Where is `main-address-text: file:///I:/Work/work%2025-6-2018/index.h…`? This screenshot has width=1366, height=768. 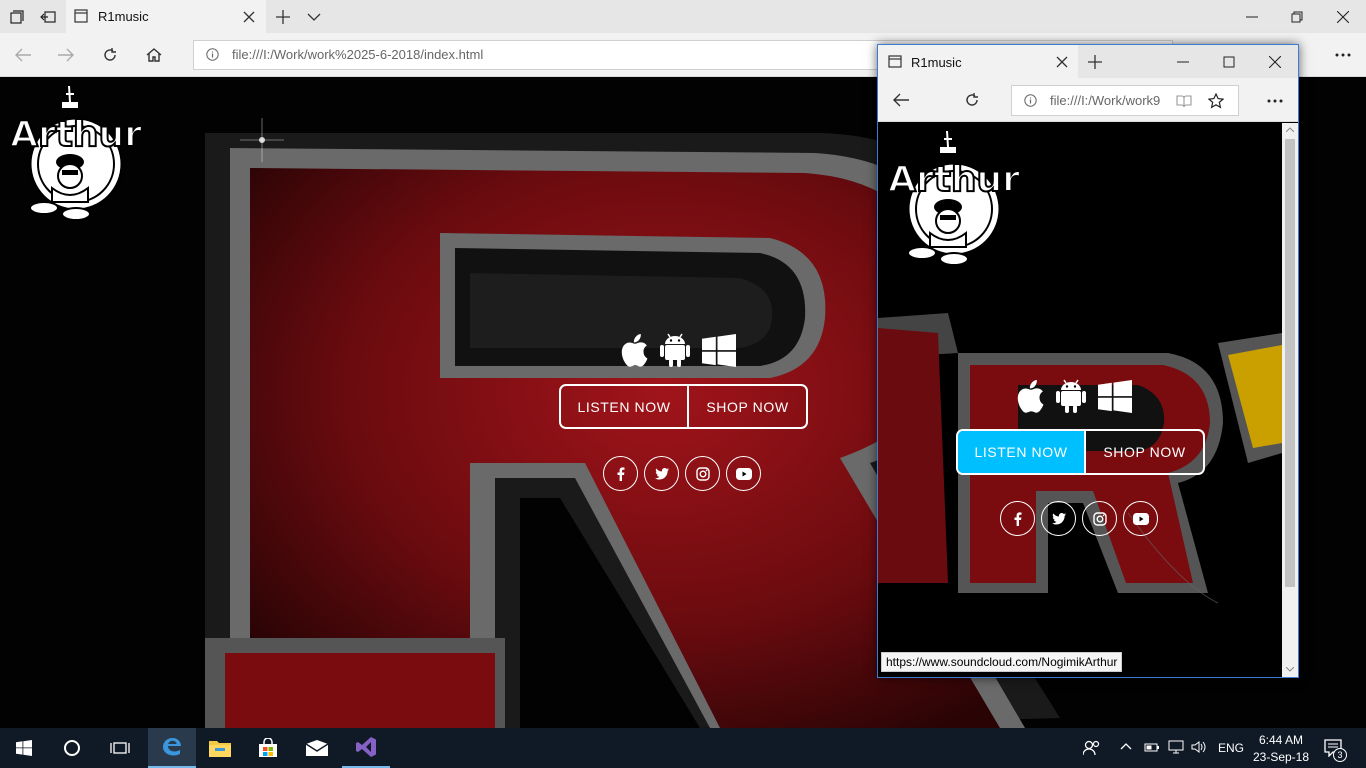
main-address-text: file:///I:/Work/work%2025-6-2018/index.h… is located at coordinates (358, 54).